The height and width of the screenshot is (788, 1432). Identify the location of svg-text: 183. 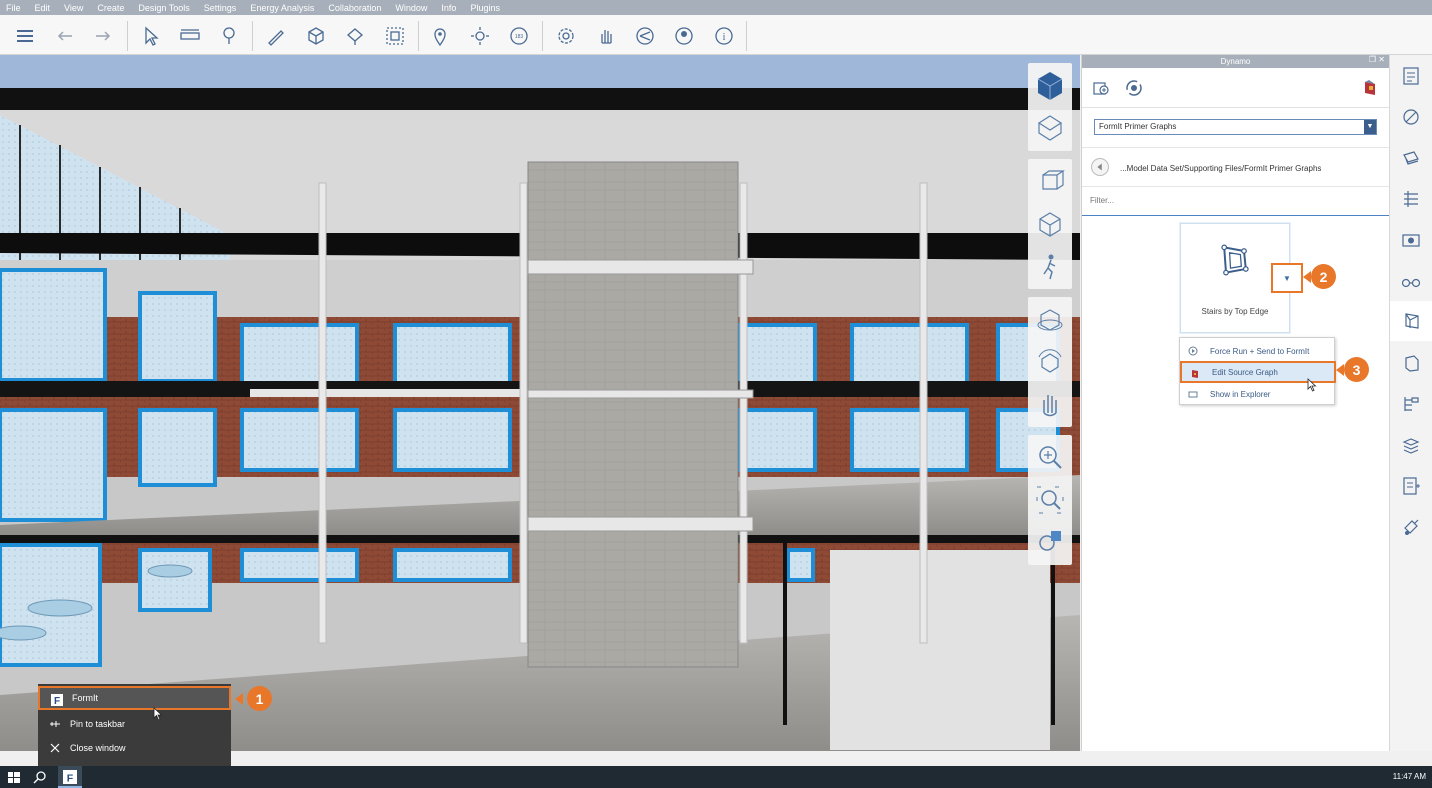
(519, 37).